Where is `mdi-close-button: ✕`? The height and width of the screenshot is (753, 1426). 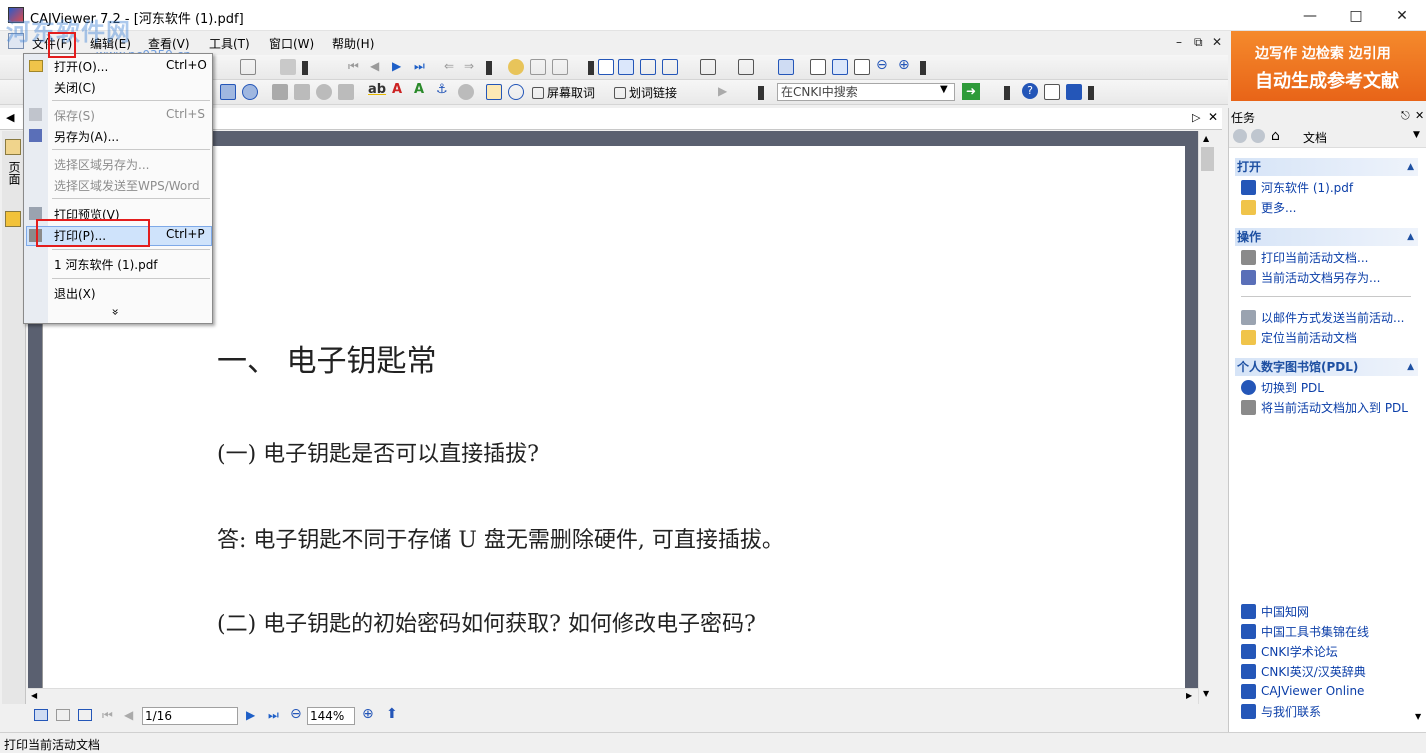 mdi-close-button: ✕ is located at coordinates (1217, 42).